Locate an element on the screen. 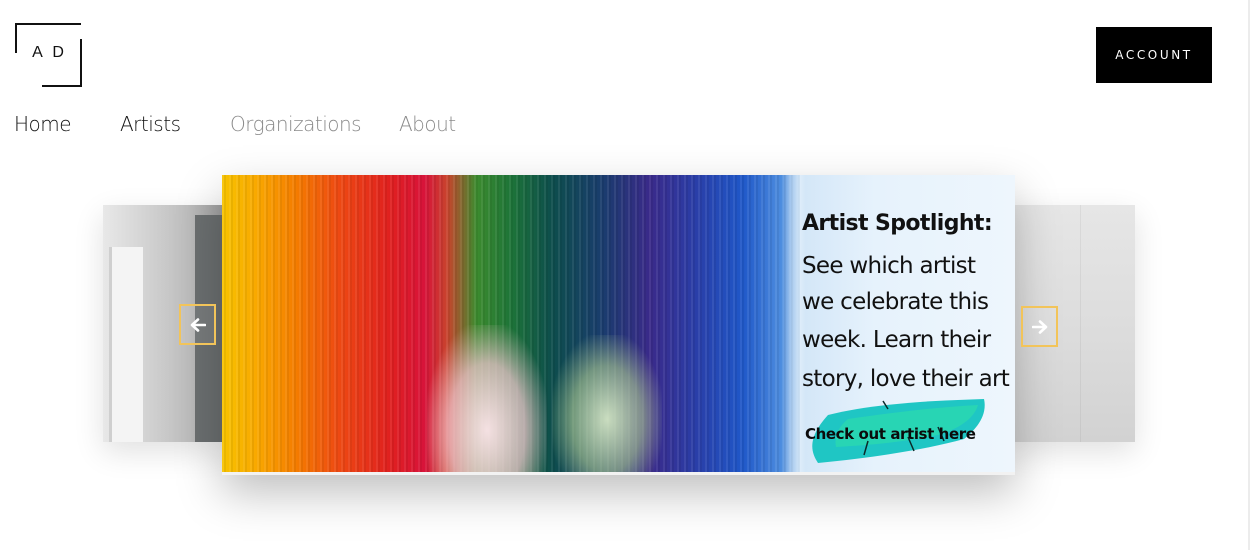  site-logo: A D is located at coordinates (48, 55).